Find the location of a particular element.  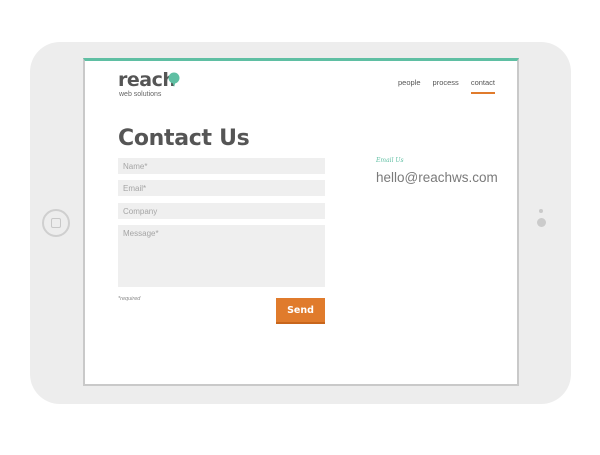

company-field is located at coordinates (221, 211).